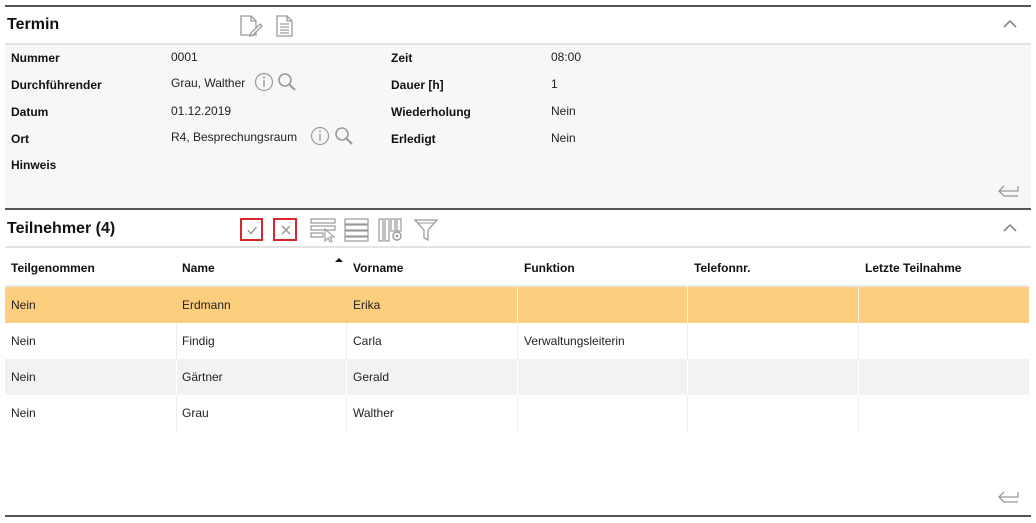  I want to click on table-row: Nein Gärtner Gerald, so click(517, 377).